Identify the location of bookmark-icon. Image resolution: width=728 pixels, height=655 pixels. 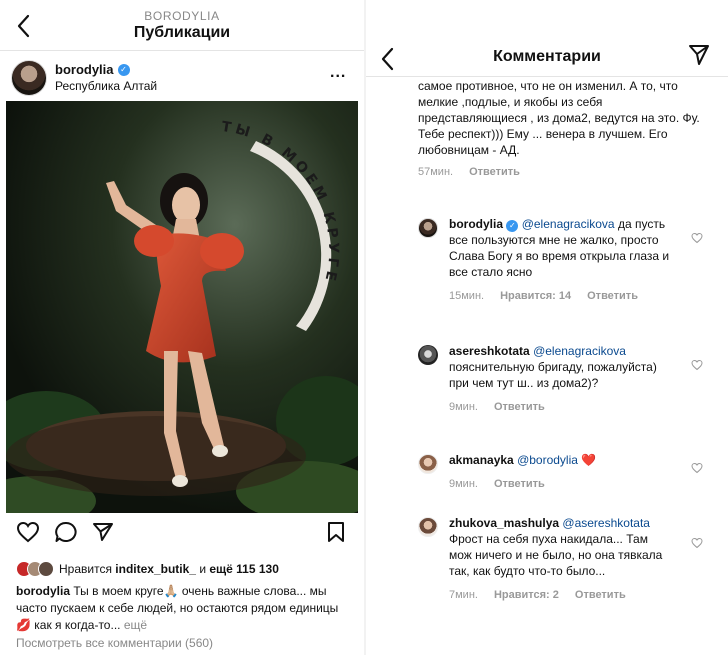
(336, 532).